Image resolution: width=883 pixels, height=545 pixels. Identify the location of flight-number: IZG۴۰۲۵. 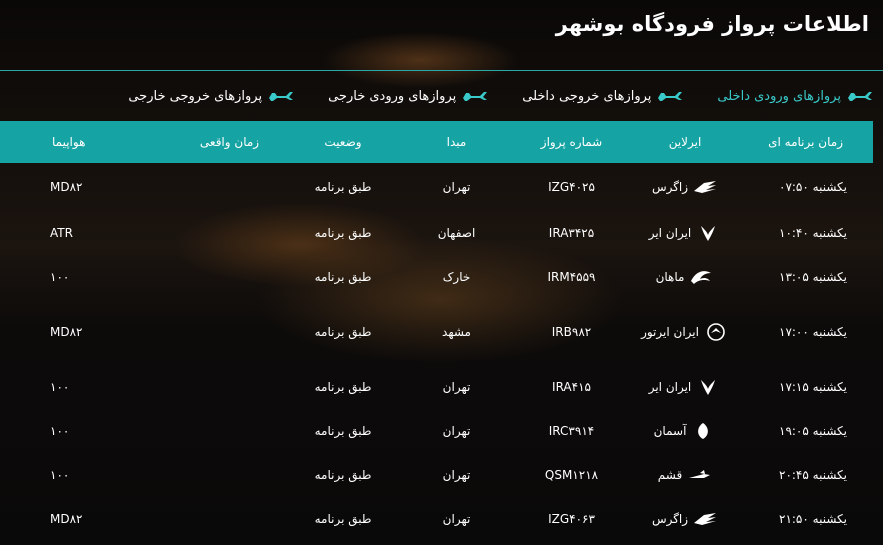
(571, 187).